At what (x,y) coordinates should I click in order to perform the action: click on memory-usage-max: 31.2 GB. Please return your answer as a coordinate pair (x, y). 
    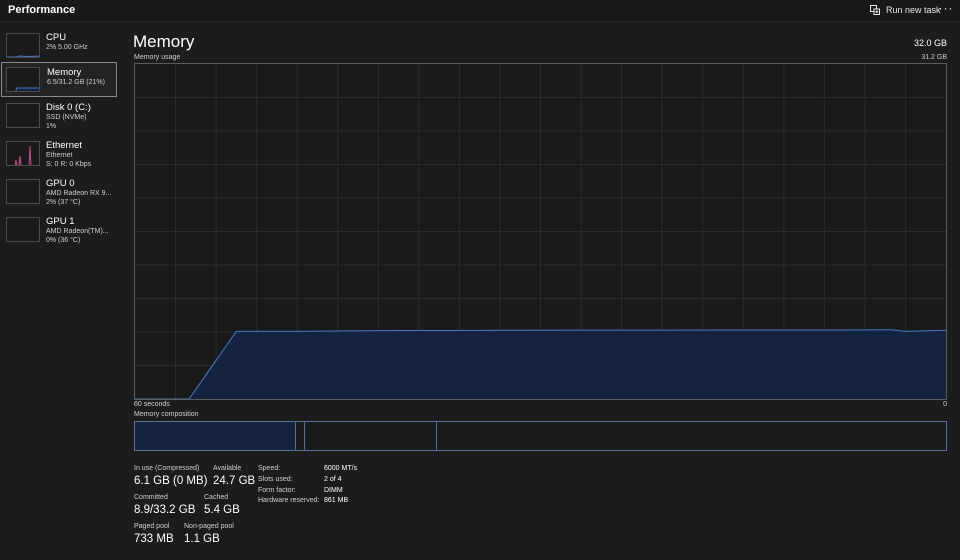
    Looking at the image, I should click on (934, 57).